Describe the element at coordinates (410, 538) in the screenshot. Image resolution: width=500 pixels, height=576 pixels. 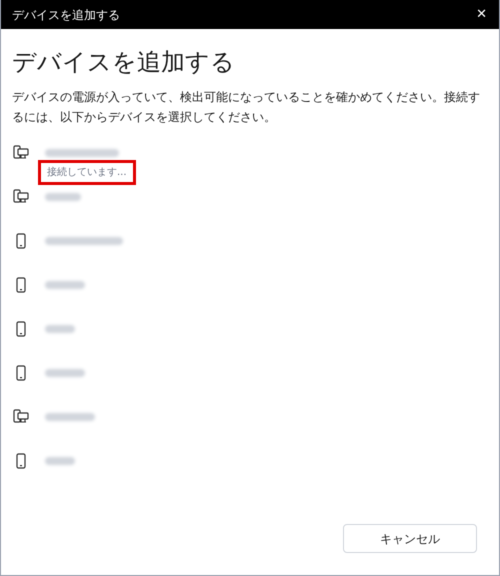
I see `cancel-button: キャンセル` at that location.